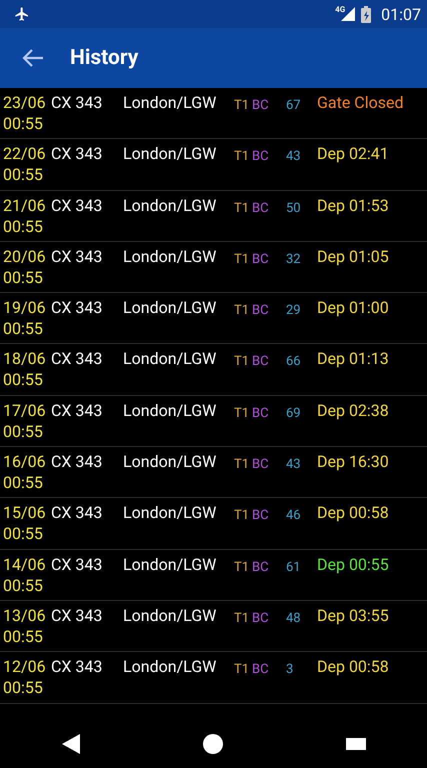 The image size is (427, 768). I want to click on flight-row: 19/06 CX 343 London/LGW T1 BC 29 Dep 01:00 00:55, so click(213, 318).